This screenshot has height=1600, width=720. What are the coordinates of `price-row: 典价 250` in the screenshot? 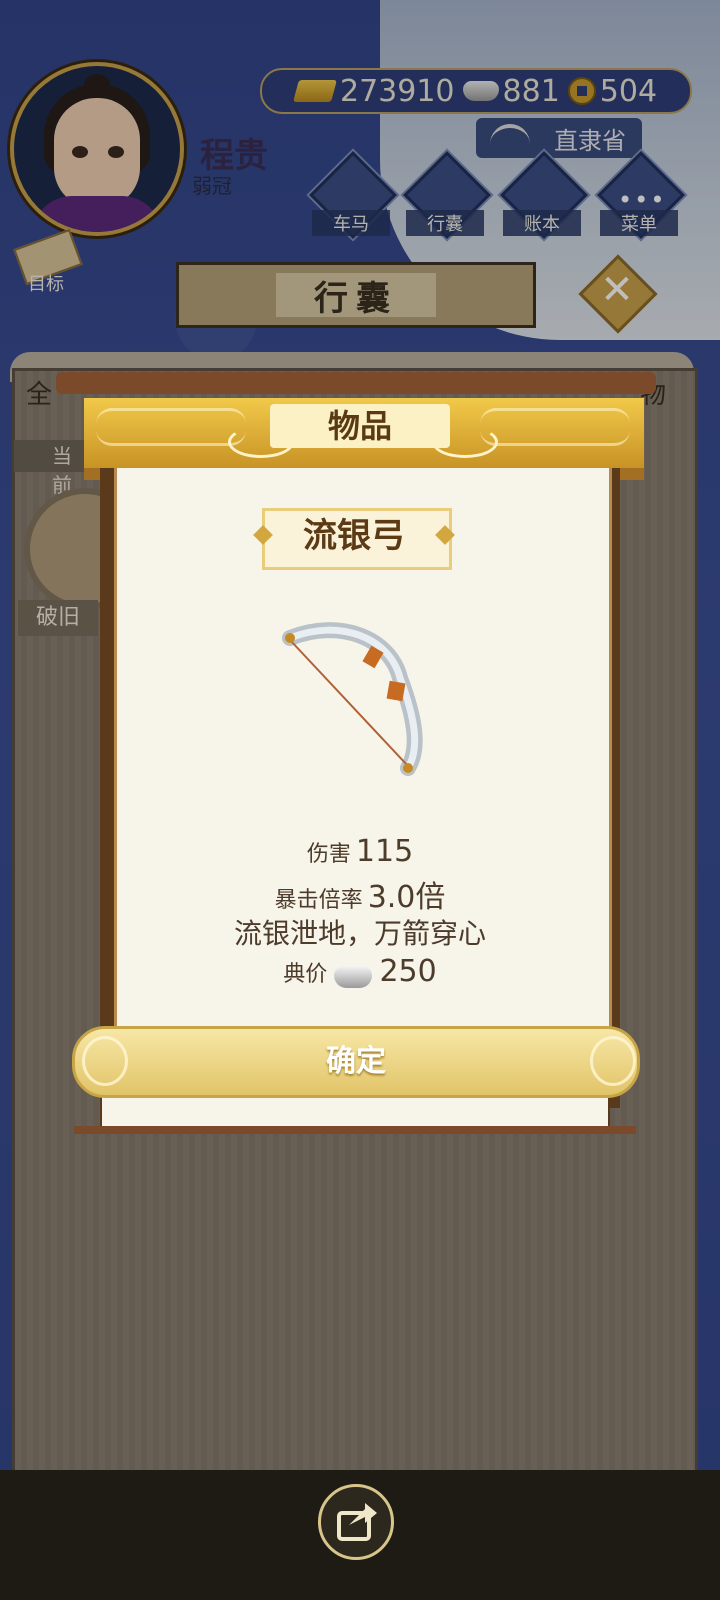 It's located at (360, 971).